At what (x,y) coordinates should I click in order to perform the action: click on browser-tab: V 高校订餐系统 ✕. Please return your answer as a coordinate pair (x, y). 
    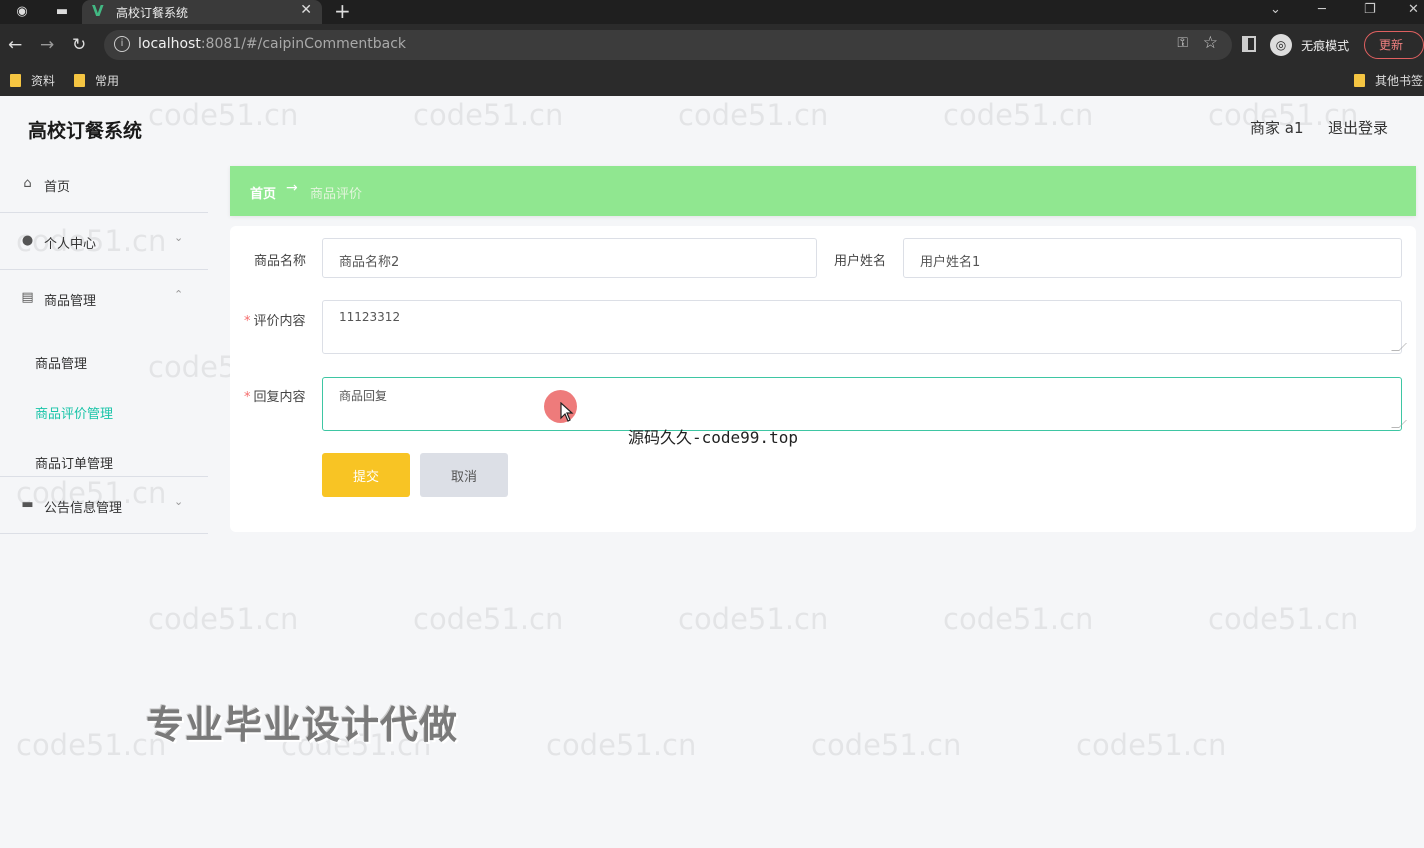
    Looking at the image, I should click on (202, 12).